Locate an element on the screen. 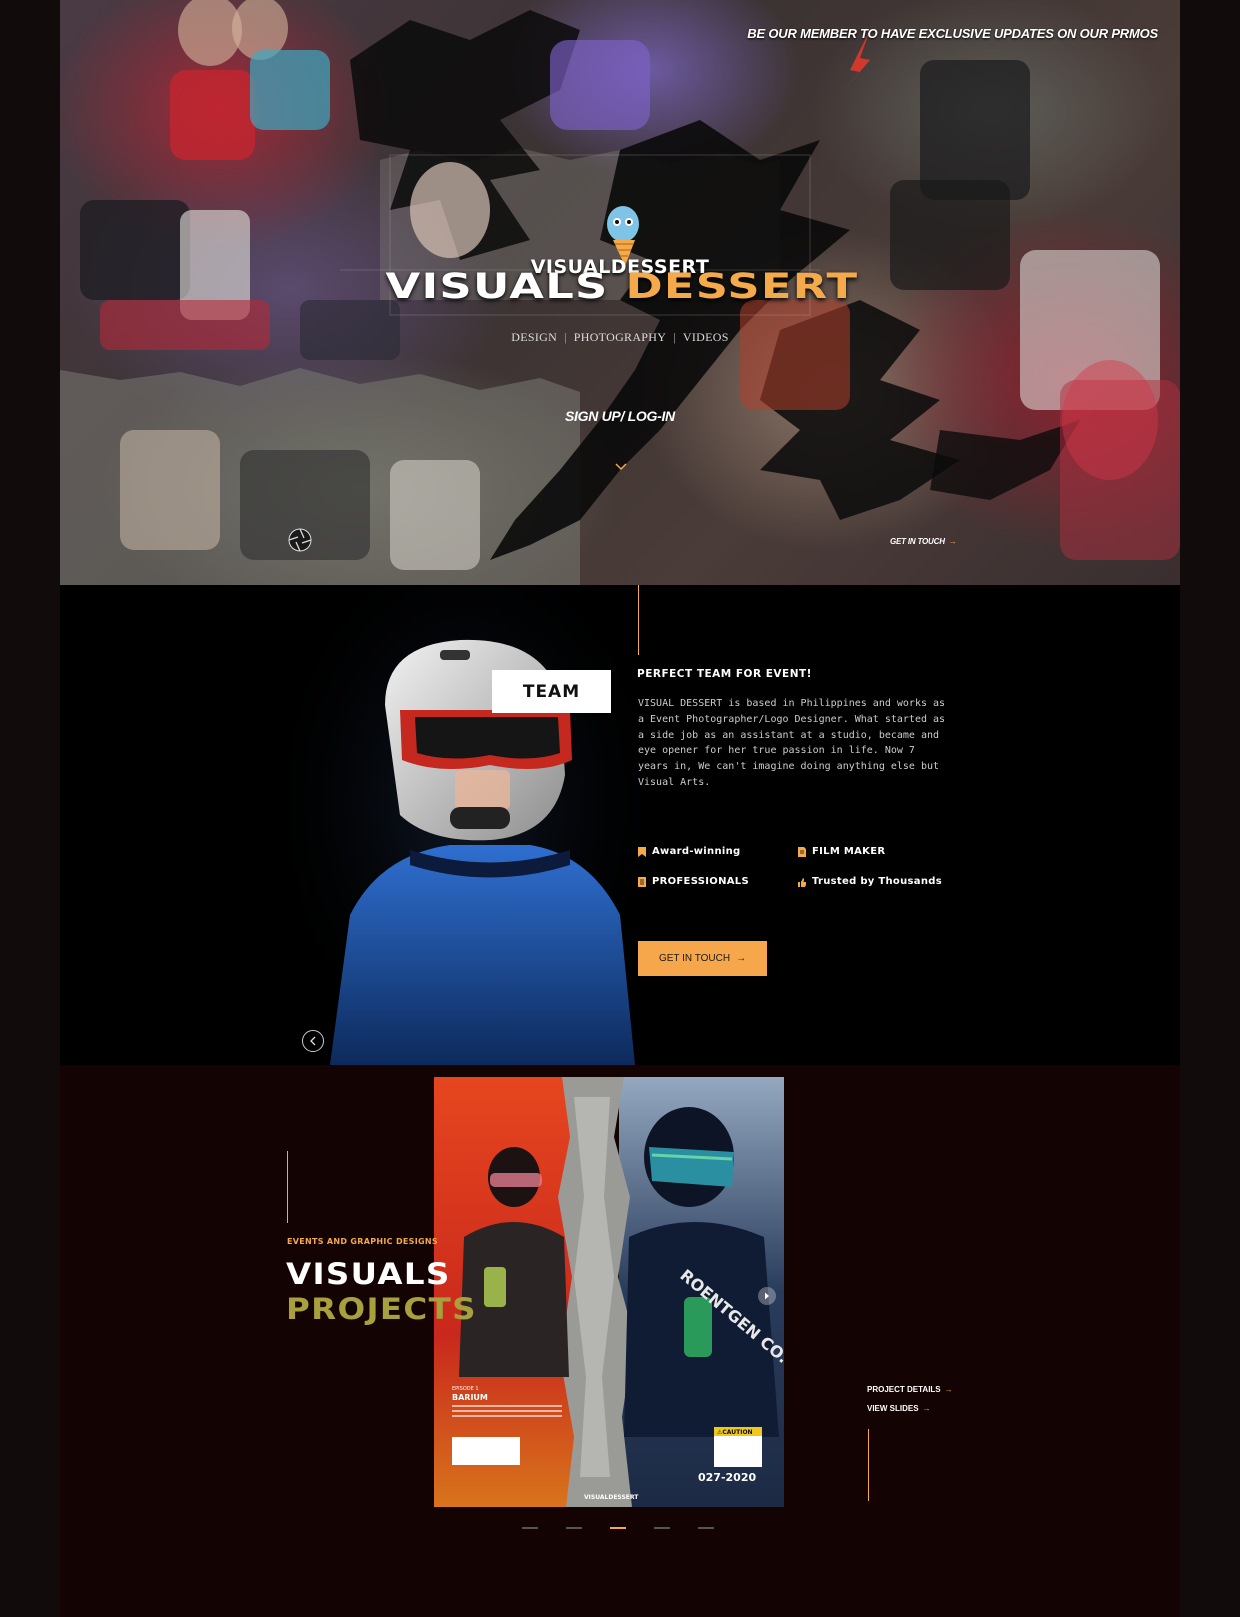  feature-label: Award-winning is located at coordinates (696, 851).